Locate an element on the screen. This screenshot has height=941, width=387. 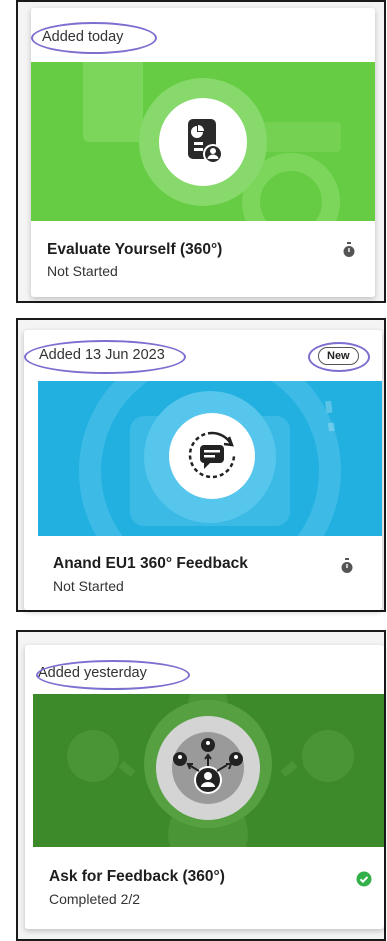
card-title: Ask for Feedback (360°) is located at coordinates (137, 877).